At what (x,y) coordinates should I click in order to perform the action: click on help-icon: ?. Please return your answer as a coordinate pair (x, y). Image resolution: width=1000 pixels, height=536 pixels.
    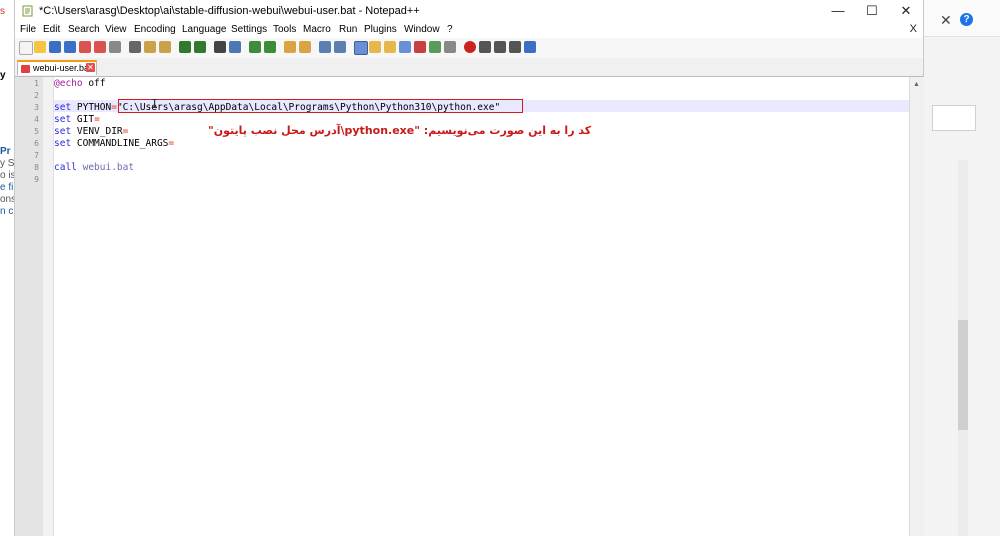
    Looking at the image, I should click on (966, 19).